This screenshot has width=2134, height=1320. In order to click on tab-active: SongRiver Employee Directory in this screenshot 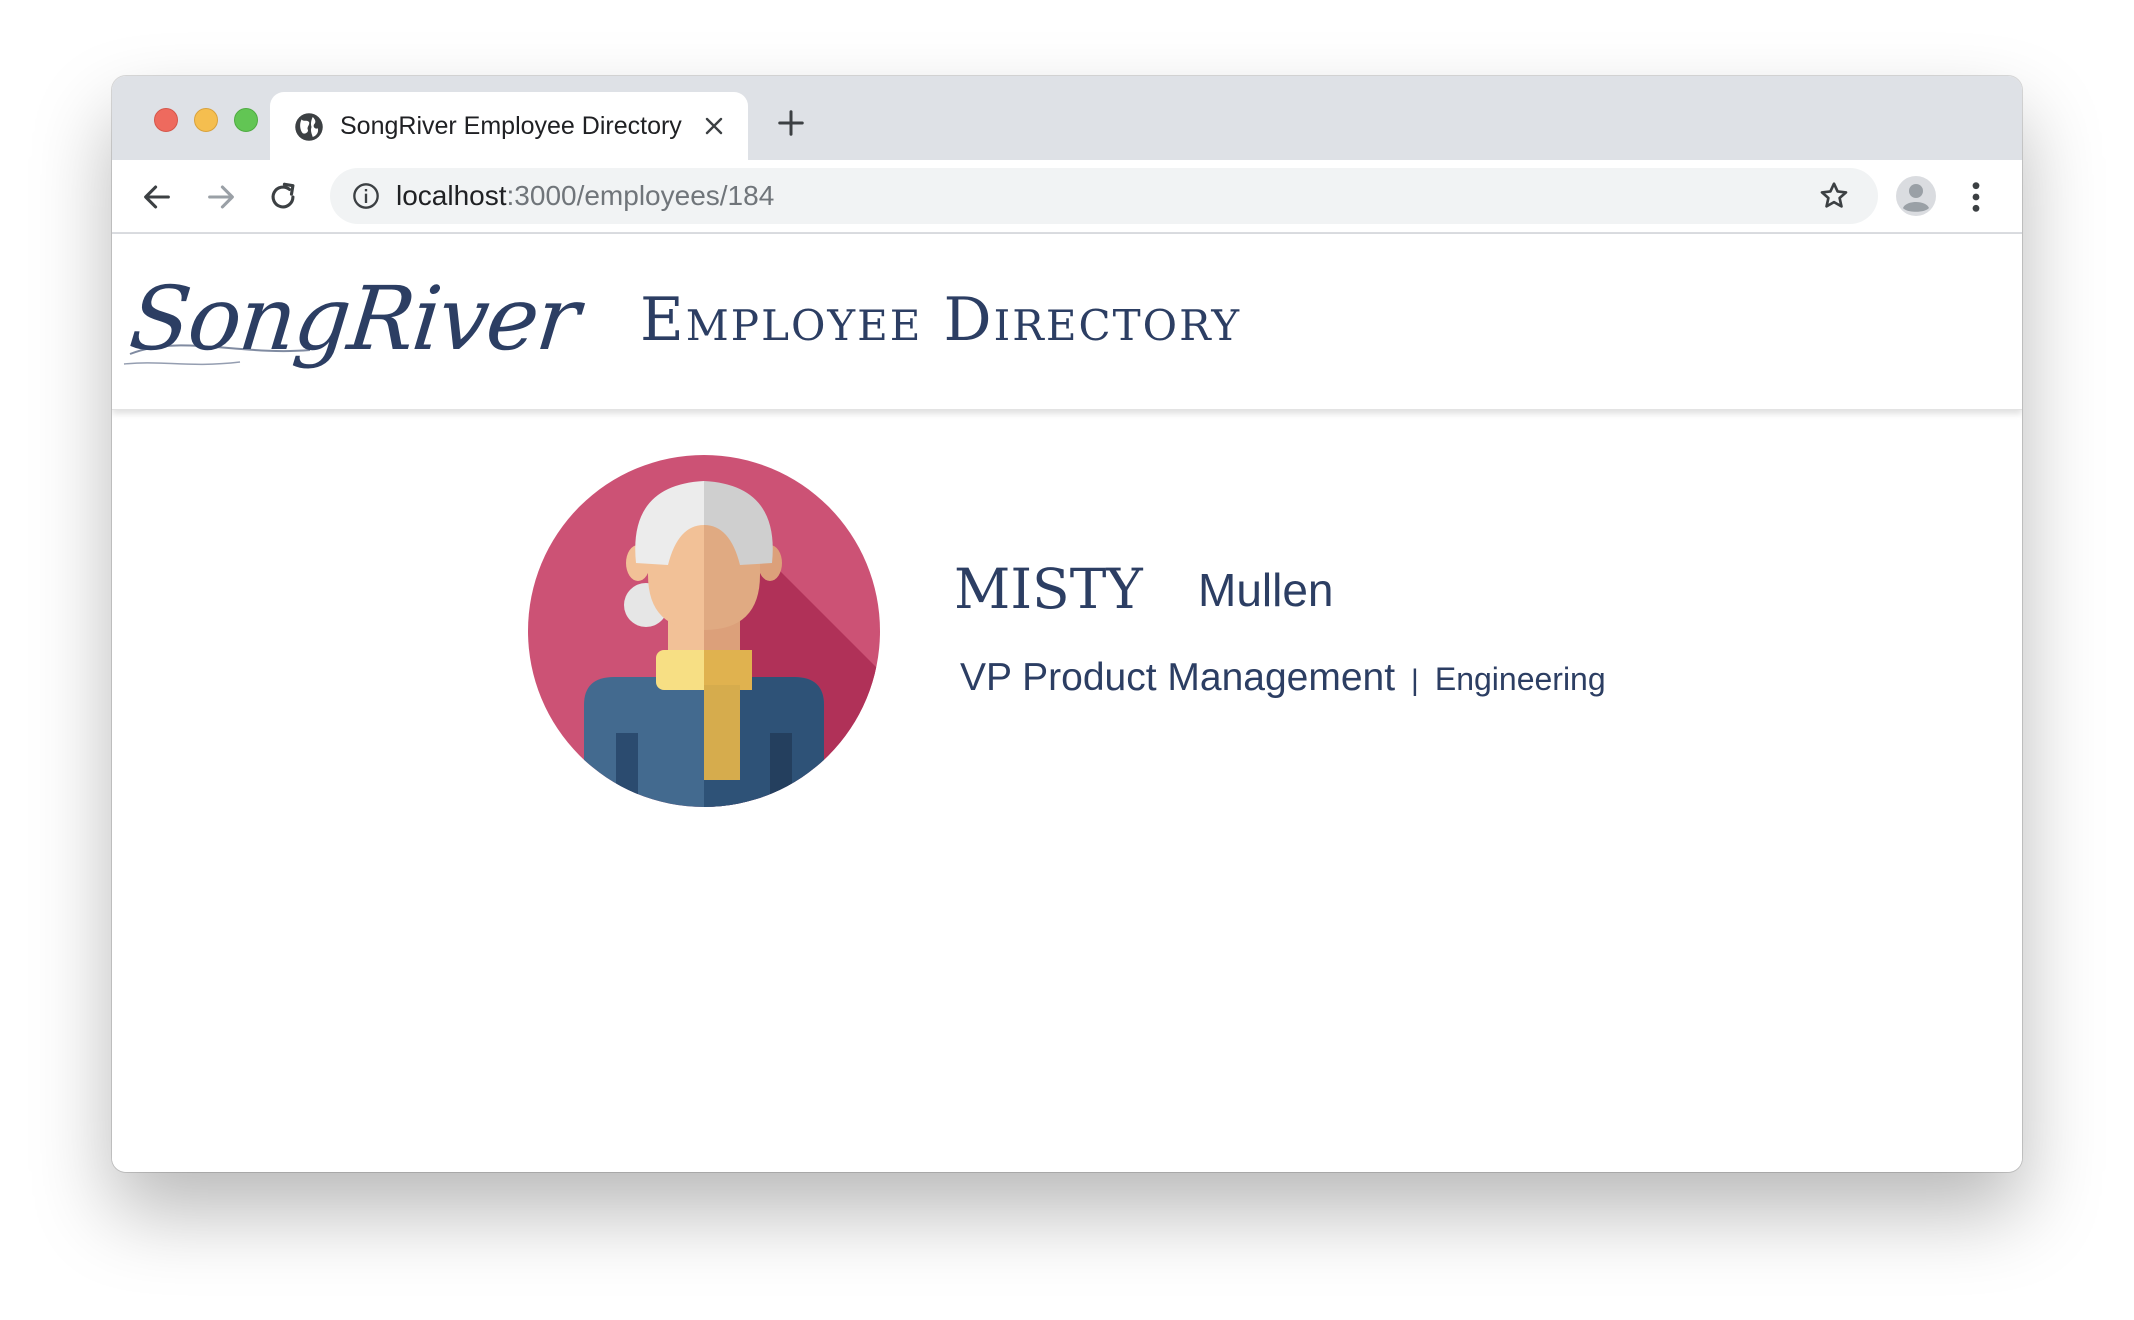, I will do `click(509, 126)`.